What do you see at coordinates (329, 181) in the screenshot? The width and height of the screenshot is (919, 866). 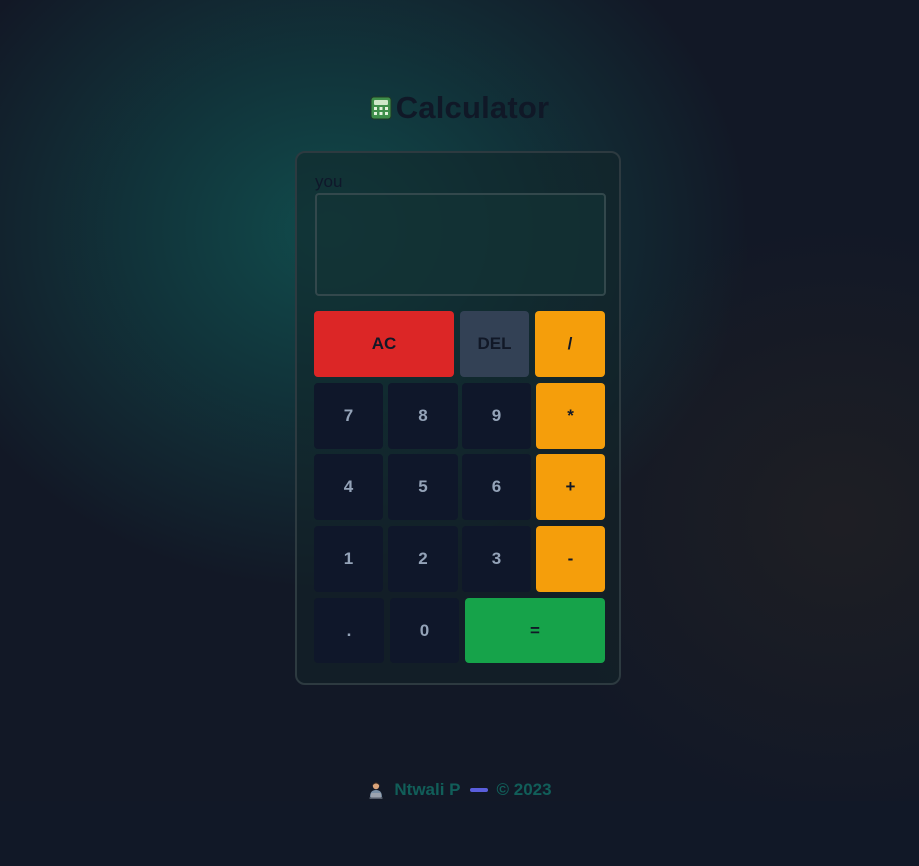 I see `display-label: you` at bounding box center [329, 181].